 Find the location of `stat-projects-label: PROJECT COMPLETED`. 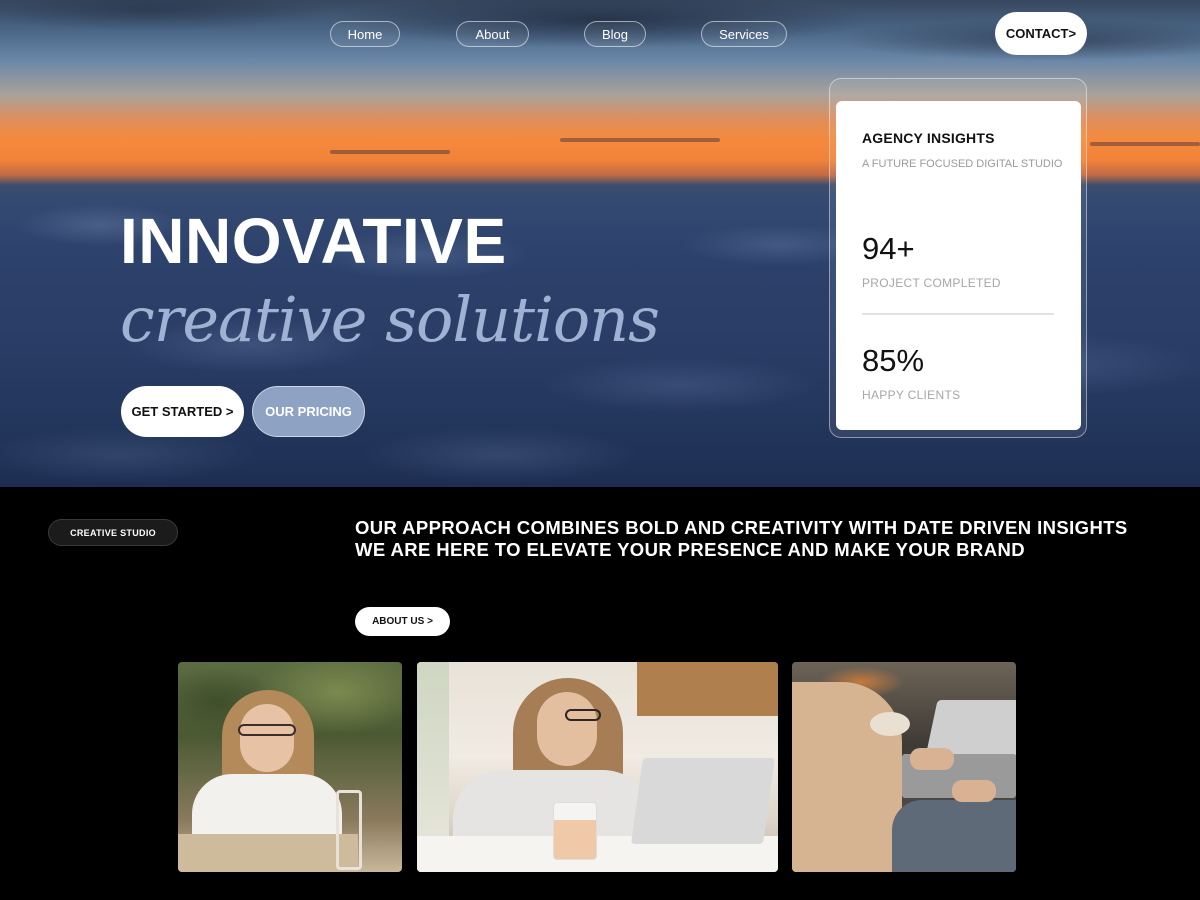

stat-projects-label: PROJECT COMPLETED is located at coordinates (931, 283).